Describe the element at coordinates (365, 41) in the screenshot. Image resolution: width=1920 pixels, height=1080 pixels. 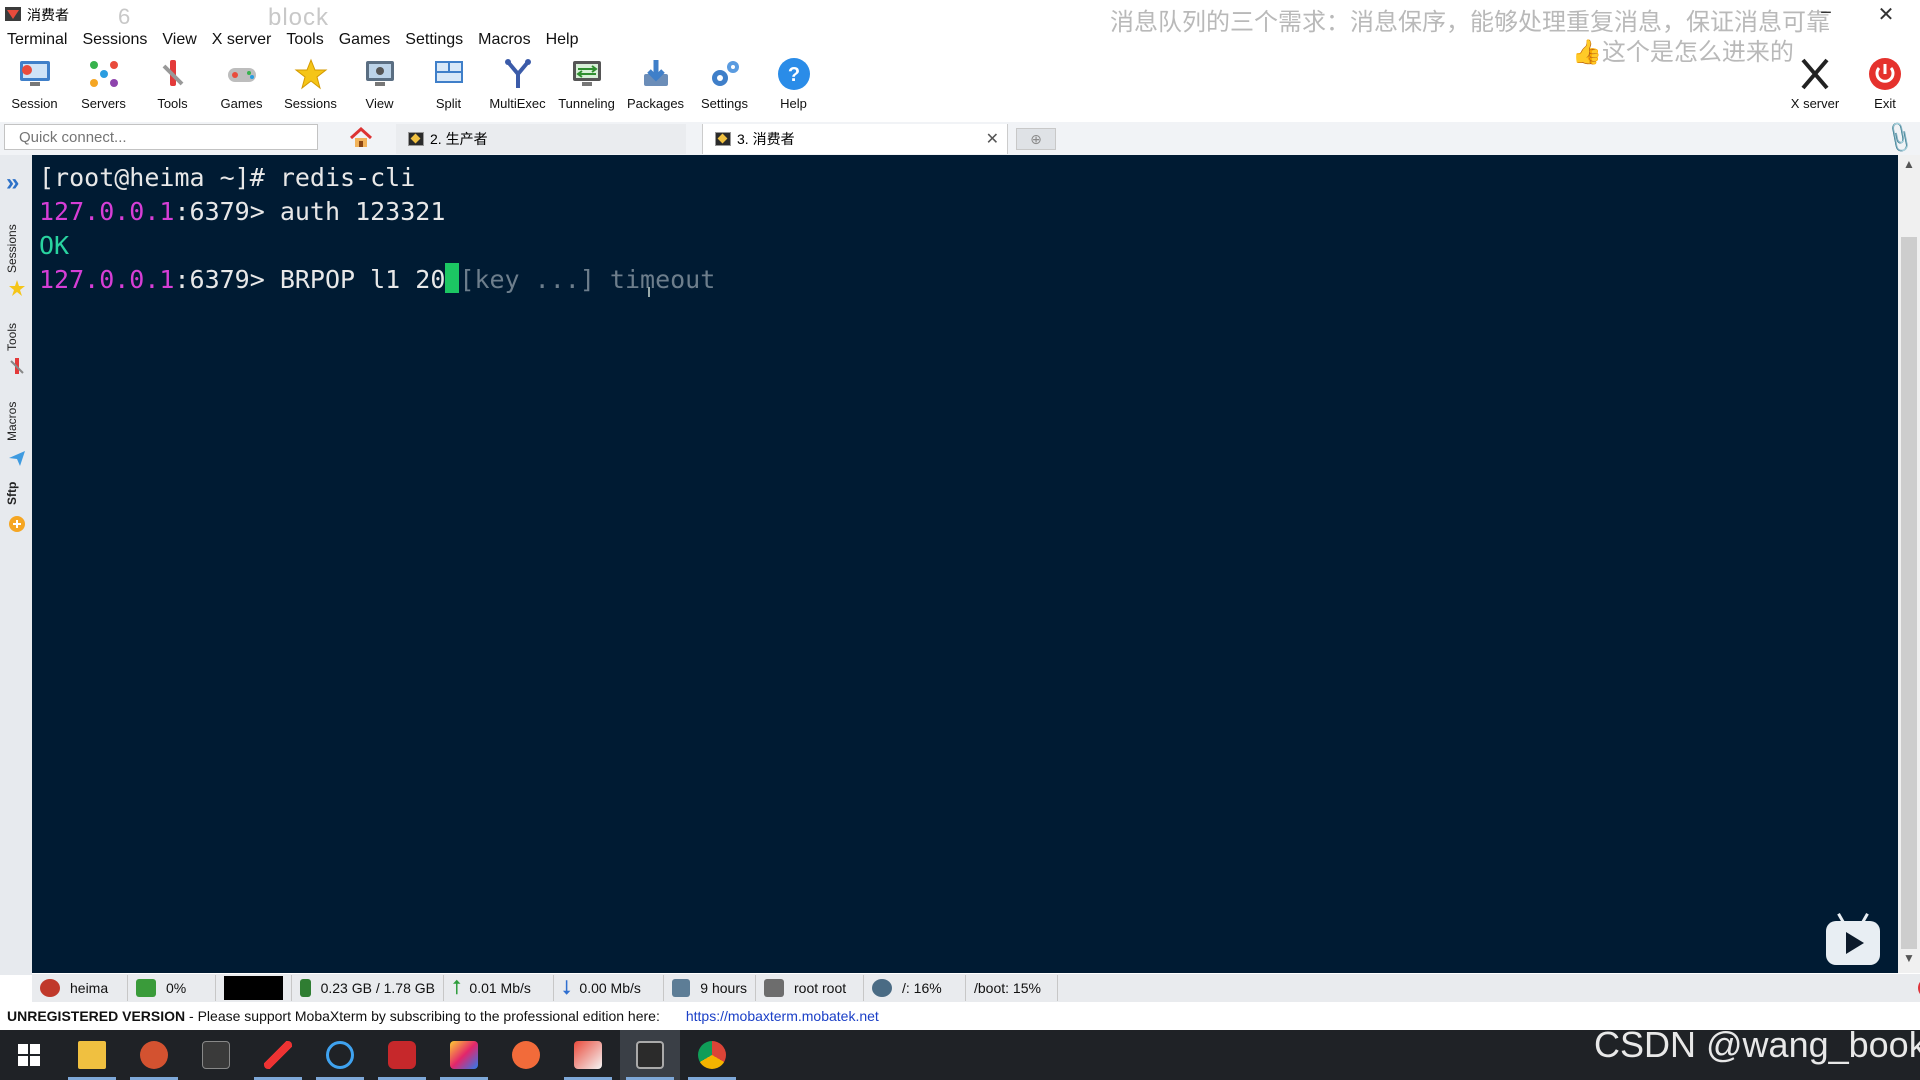
I see `menu-games: Games` at that location.